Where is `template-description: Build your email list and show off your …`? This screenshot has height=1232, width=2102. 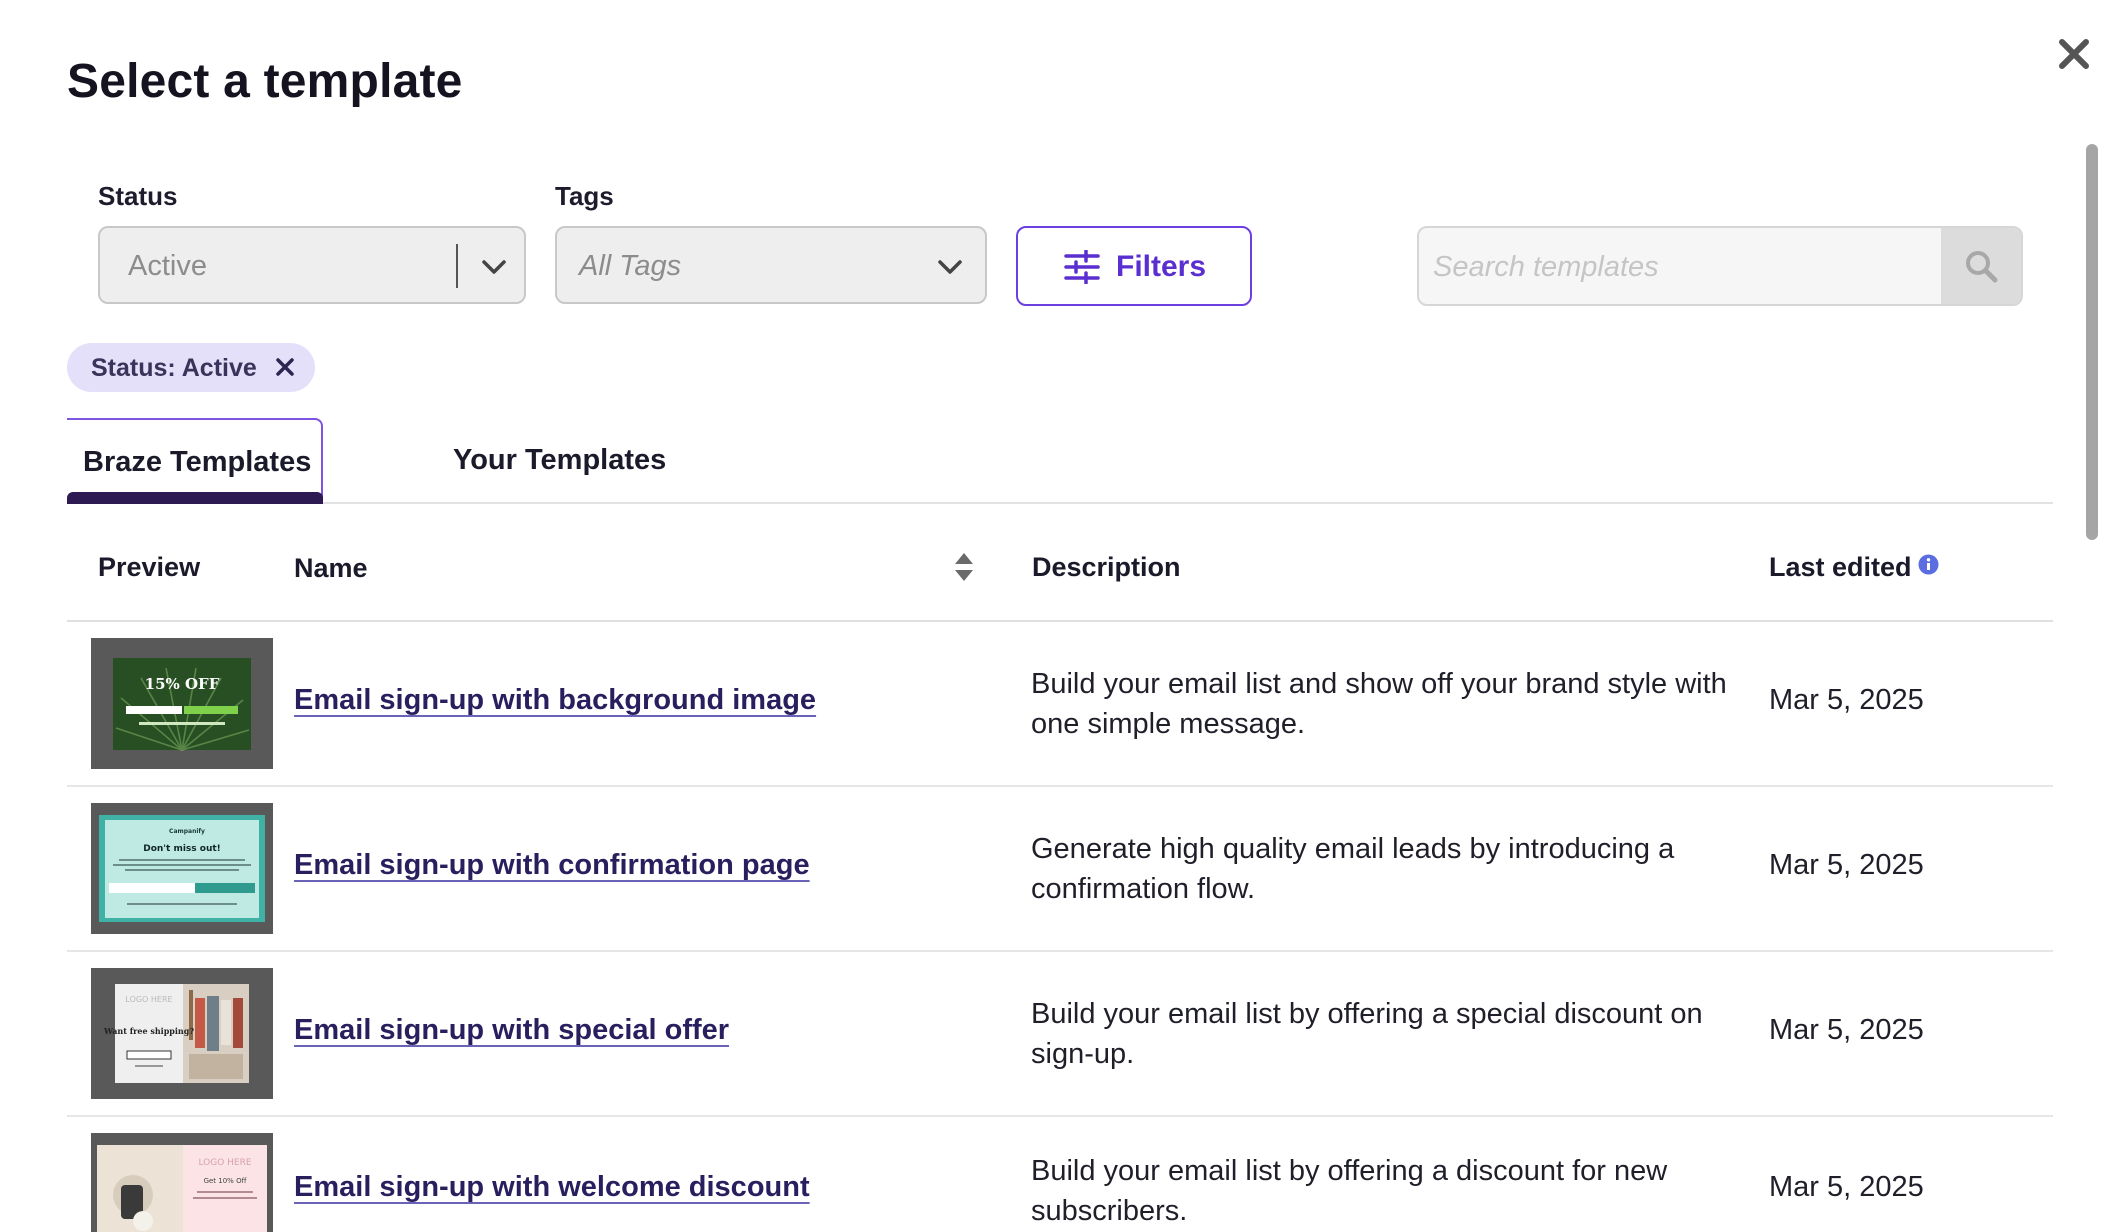
template-description: Build your email list and show off your … is located at coordinates (1379, 704).